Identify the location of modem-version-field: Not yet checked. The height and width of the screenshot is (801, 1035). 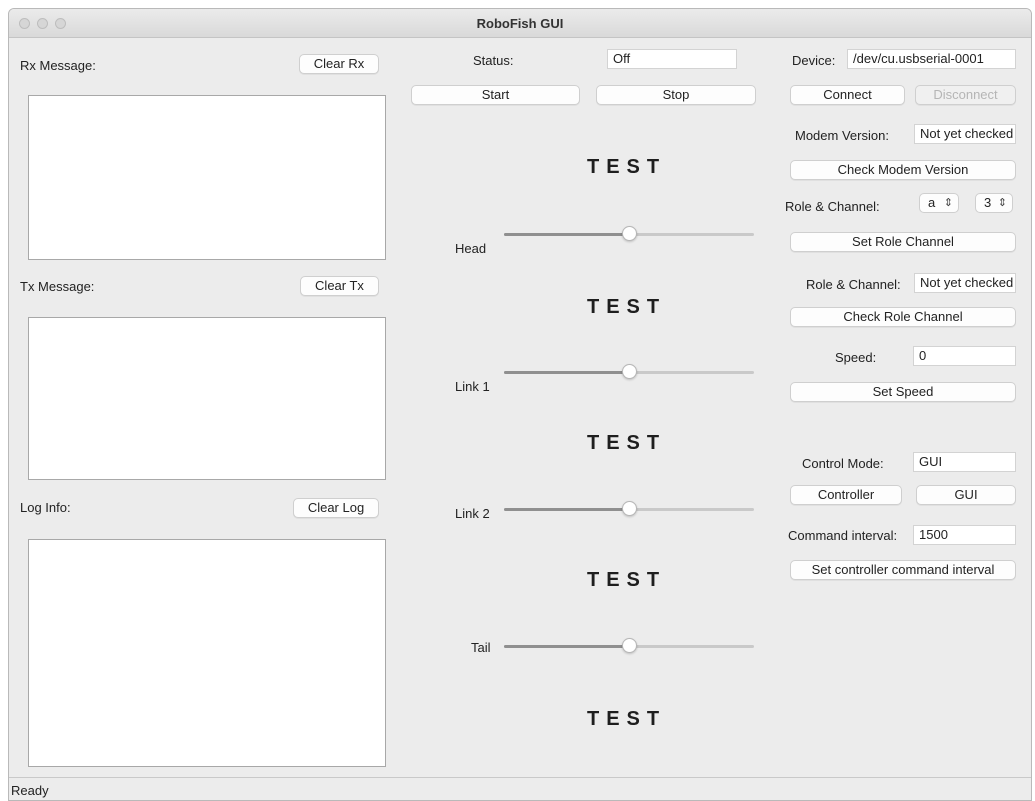
(965, 134).